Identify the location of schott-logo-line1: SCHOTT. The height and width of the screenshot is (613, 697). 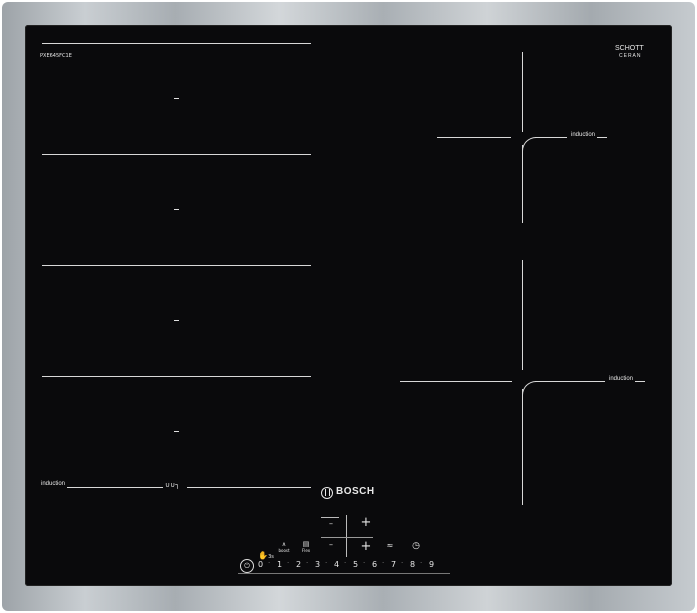
(629, 48).